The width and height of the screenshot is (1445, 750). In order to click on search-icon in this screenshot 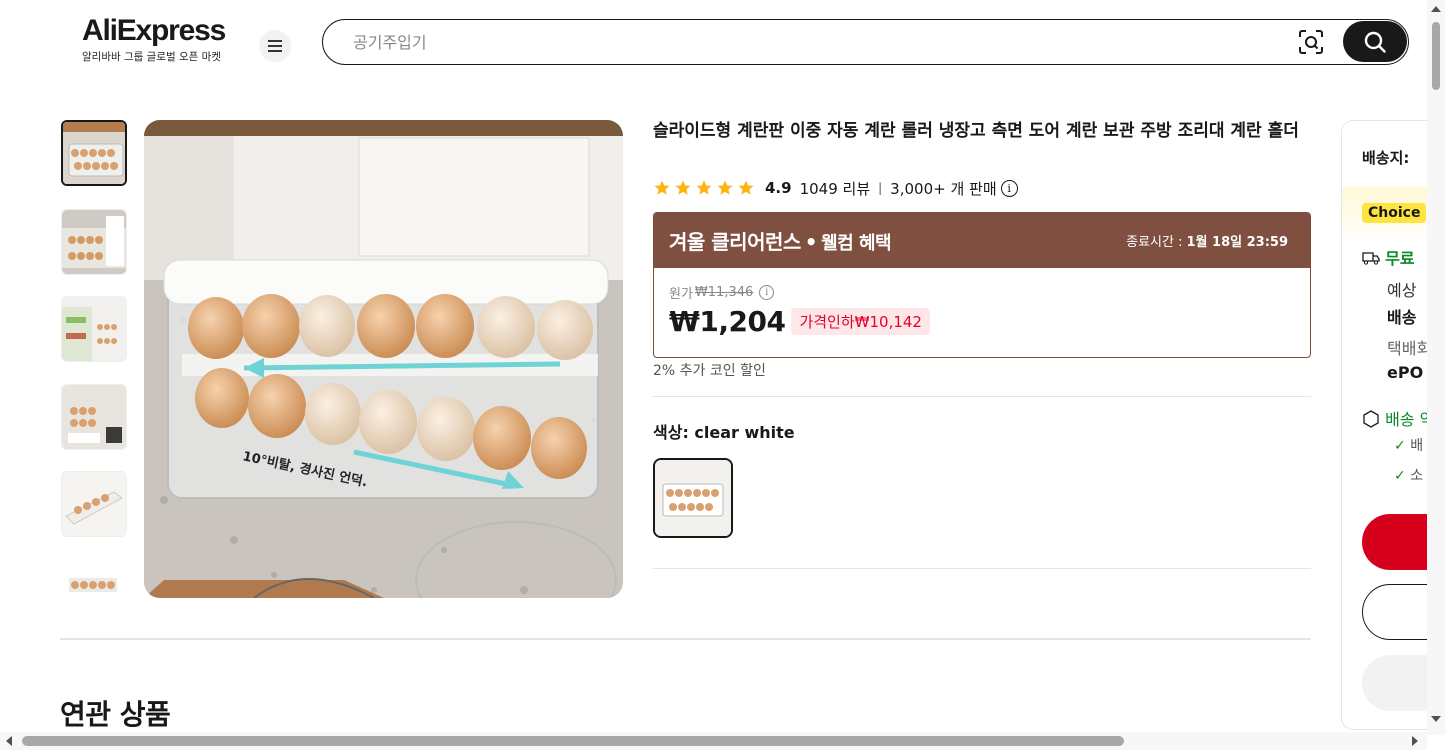, I will do `click(1375, 42)`.